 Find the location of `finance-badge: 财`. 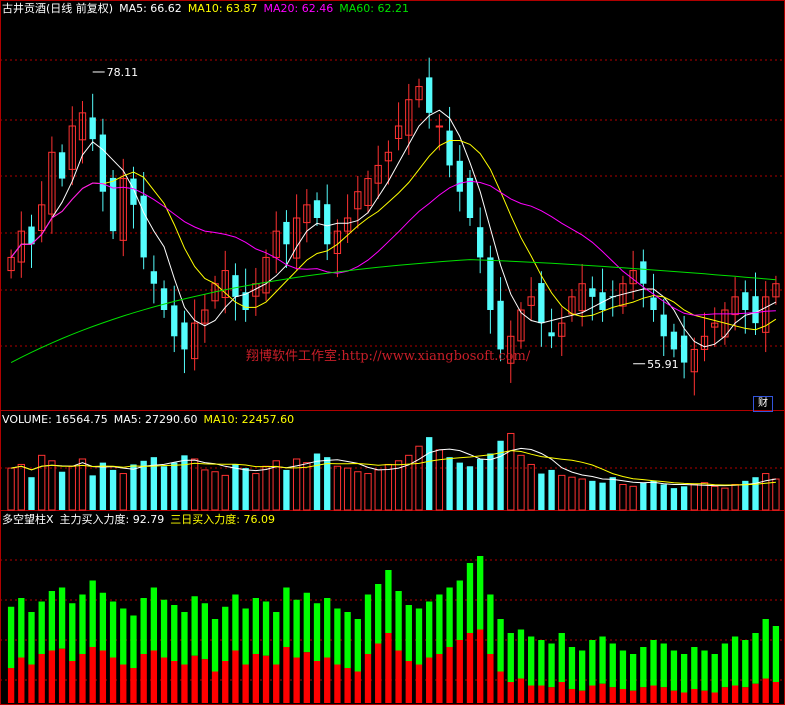

finance-badge: 财 is located at coordinates (763, 404).